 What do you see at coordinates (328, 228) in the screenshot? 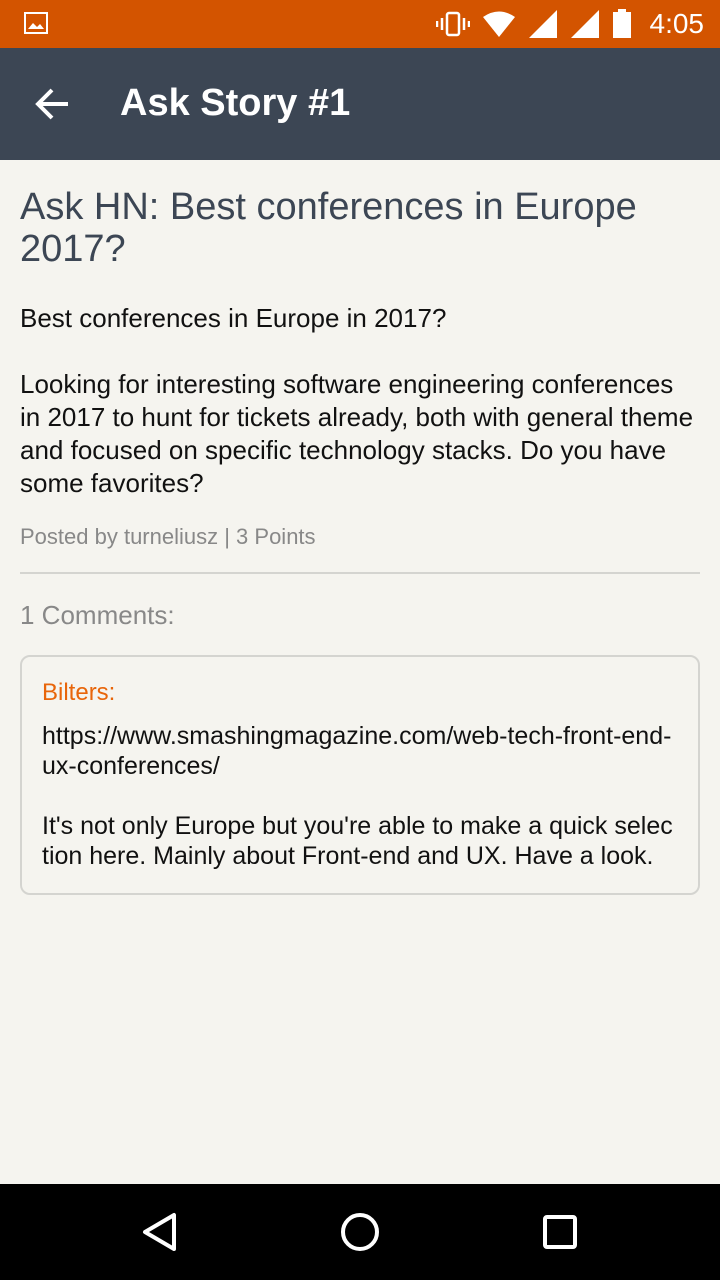
I see `story-title: Ask HN: Best conferences in Europe 2017?` at bounding box center [328, 228].